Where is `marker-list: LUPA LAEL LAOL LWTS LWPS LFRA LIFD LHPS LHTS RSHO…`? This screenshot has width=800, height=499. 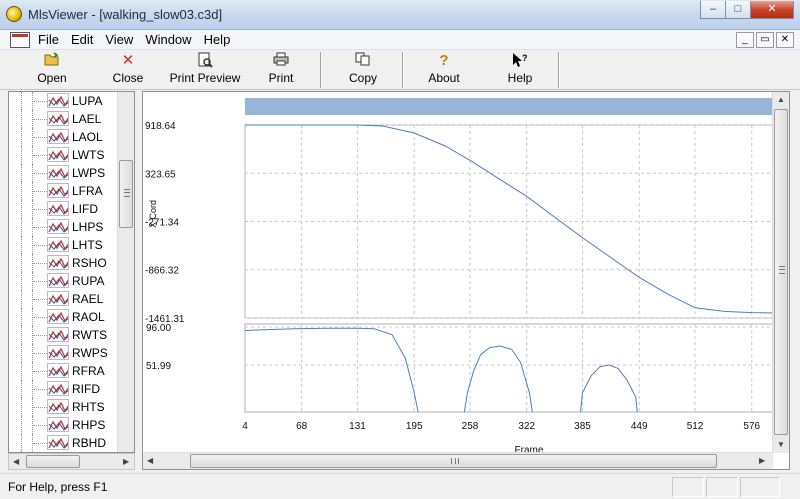
marker-list: LUPA LAEL LAOL LWTS LWPS LFRA LIFD LHPS LHTS RSHO… is located at coordinates (64, 272).